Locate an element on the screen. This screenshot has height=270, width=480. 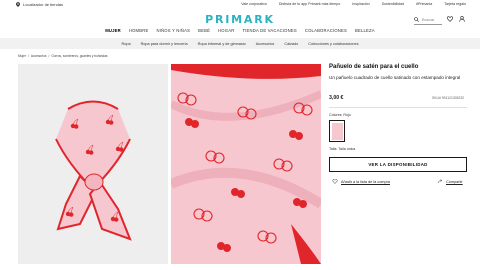
search-placeholder: Buscar is located at coordinates (428, 19).